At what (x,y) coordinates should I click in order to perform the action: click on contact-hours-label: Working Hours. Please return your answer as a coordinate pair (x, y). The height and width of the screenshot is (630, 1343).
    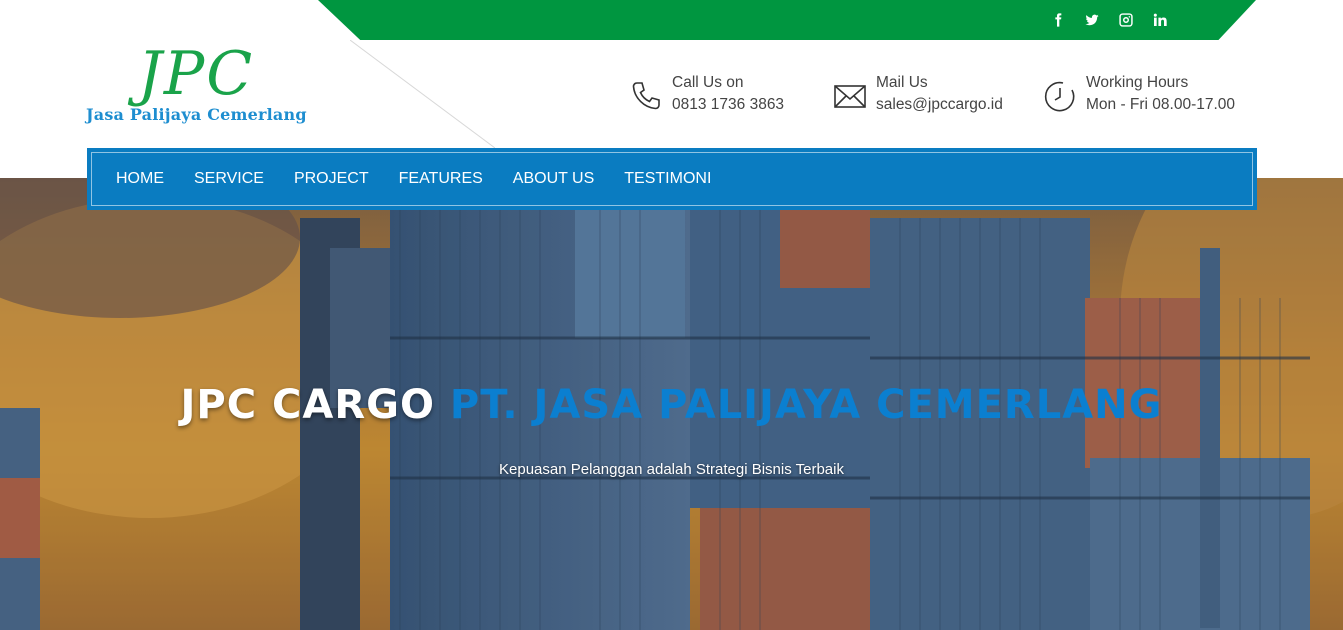
    Looking at the image, I should click on (1137, 82).